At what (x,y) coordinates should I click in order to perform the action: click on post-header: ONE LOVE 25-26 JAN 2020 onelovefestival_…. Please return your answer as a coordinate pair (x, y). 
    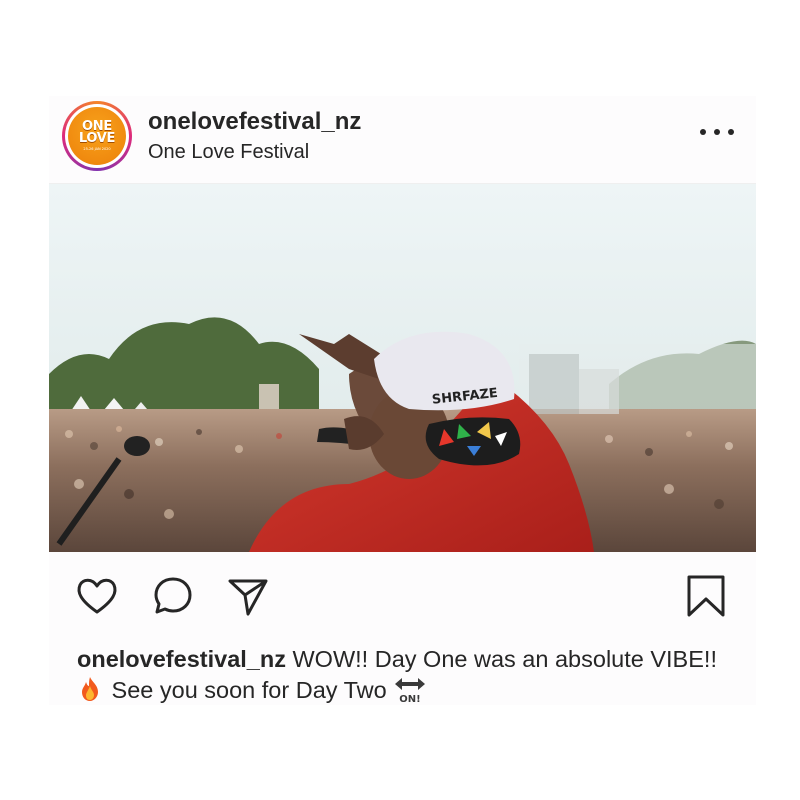
    Looking at the image, I should click on (402, 140).